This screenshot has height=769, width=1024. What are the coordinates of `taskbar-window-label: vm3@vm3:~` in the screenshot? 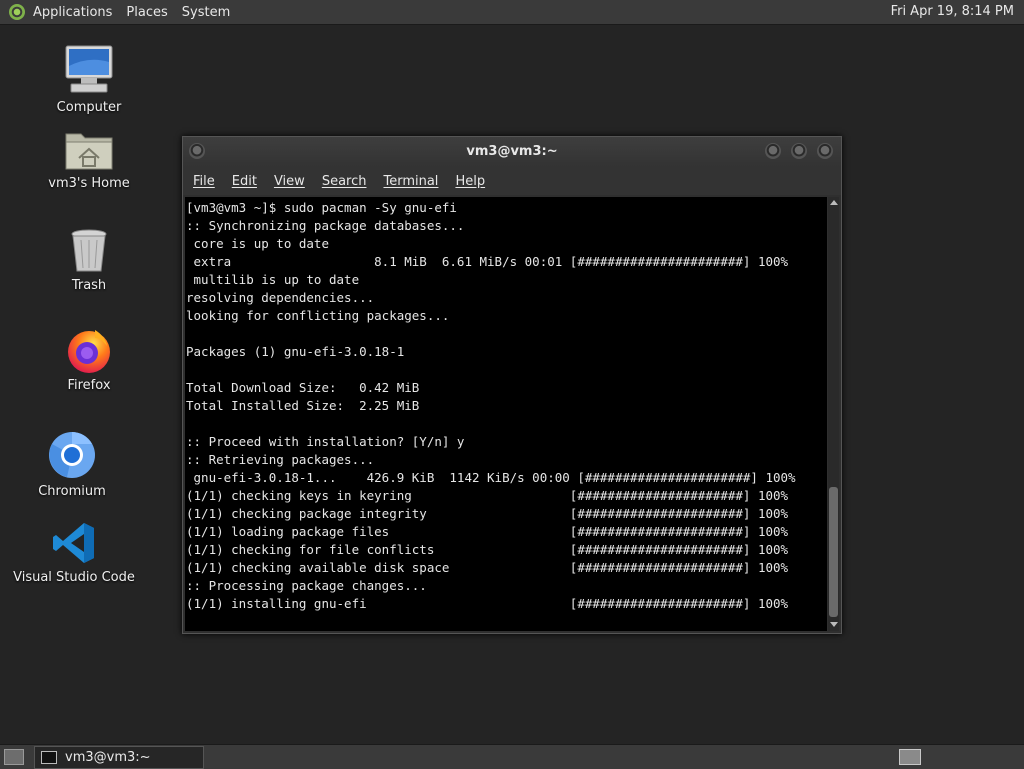 It's located at (108, 757).